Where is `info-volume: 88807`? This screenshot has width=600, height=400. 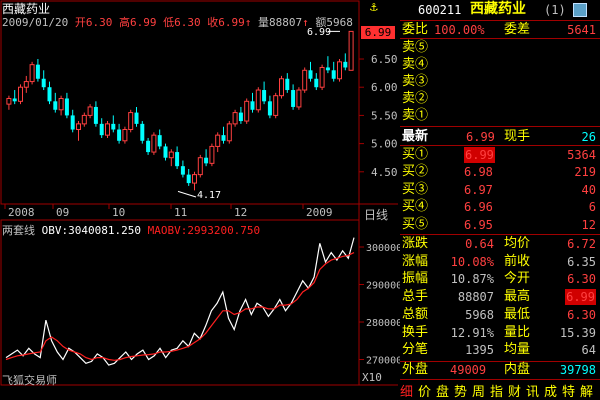
info-volume: 88807 is located at coordinates (285, 22).